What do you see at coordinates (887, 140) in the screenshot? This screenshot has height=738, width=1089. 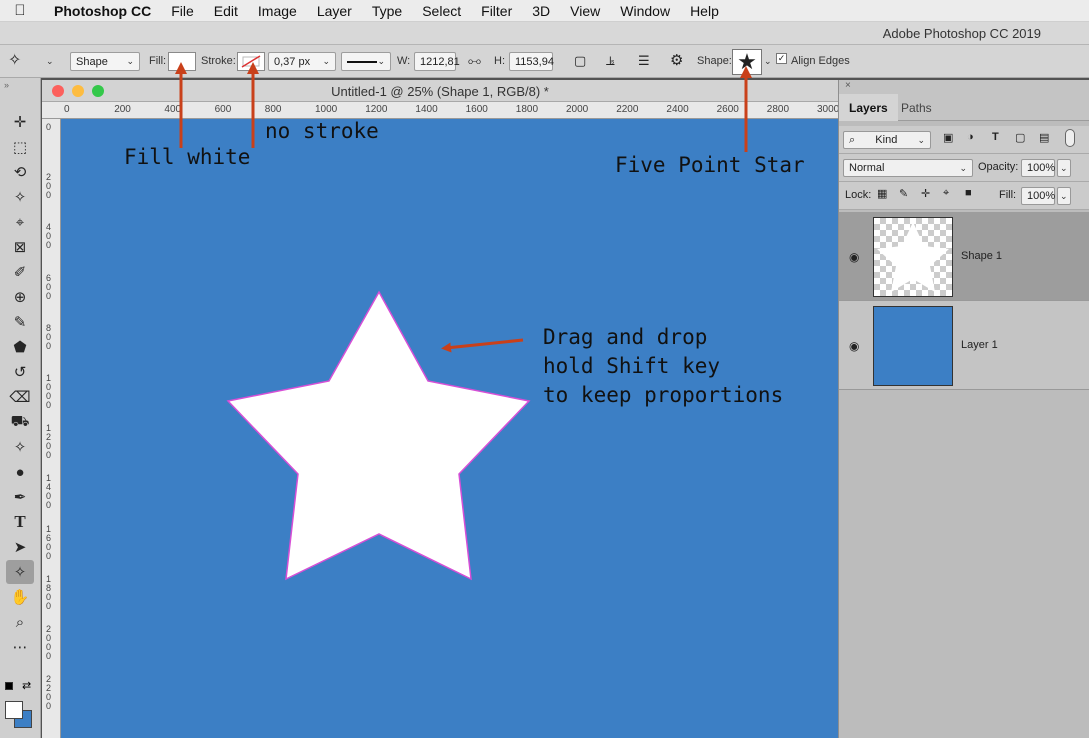 I see `kind-filter-select: ⌕ Kind ⌄` at bounding box center [887, 140].